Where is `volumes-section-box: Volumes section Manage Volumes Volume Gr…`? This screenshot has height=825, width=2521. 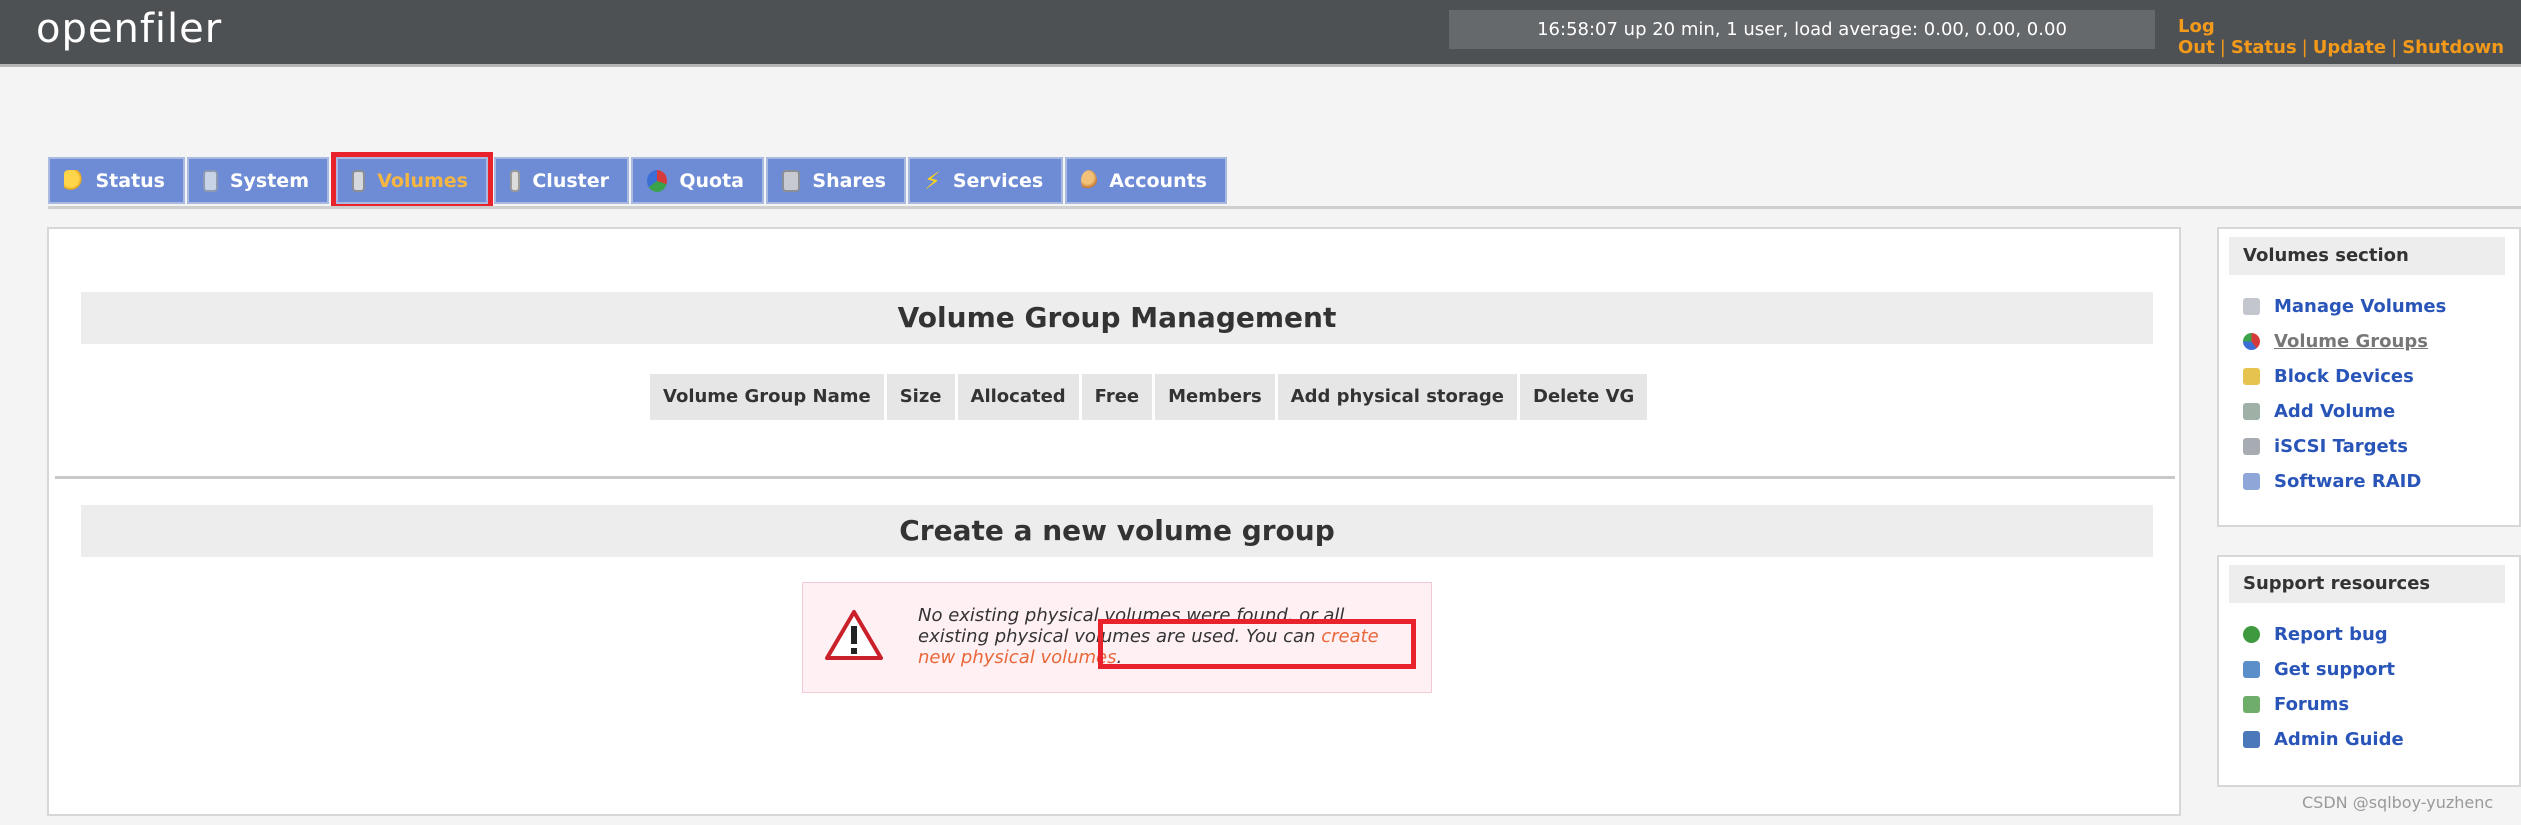
volumes-section-box: Volumes section Manage Volumes Volume Gr… is located at coordinates (2369, 377).